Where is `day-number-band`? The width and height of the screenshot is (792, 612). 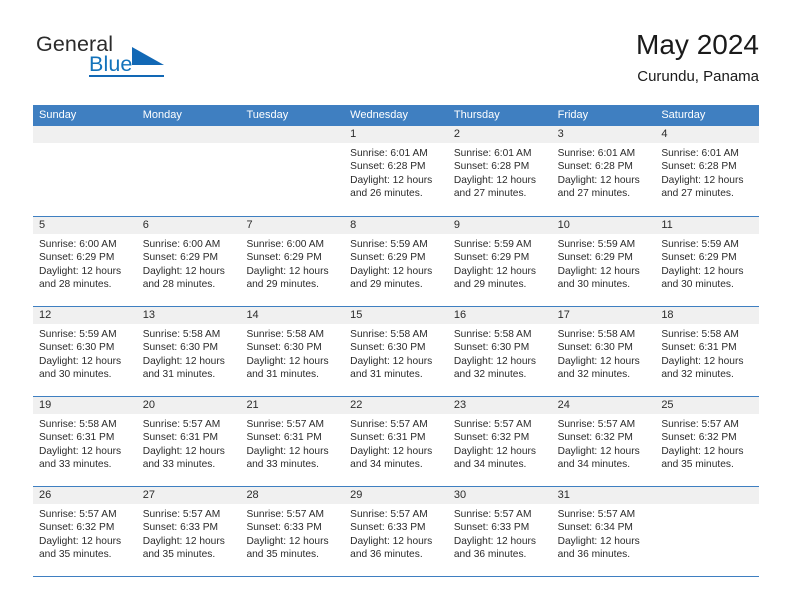 day-number-band is located at coordinates (188, 134).